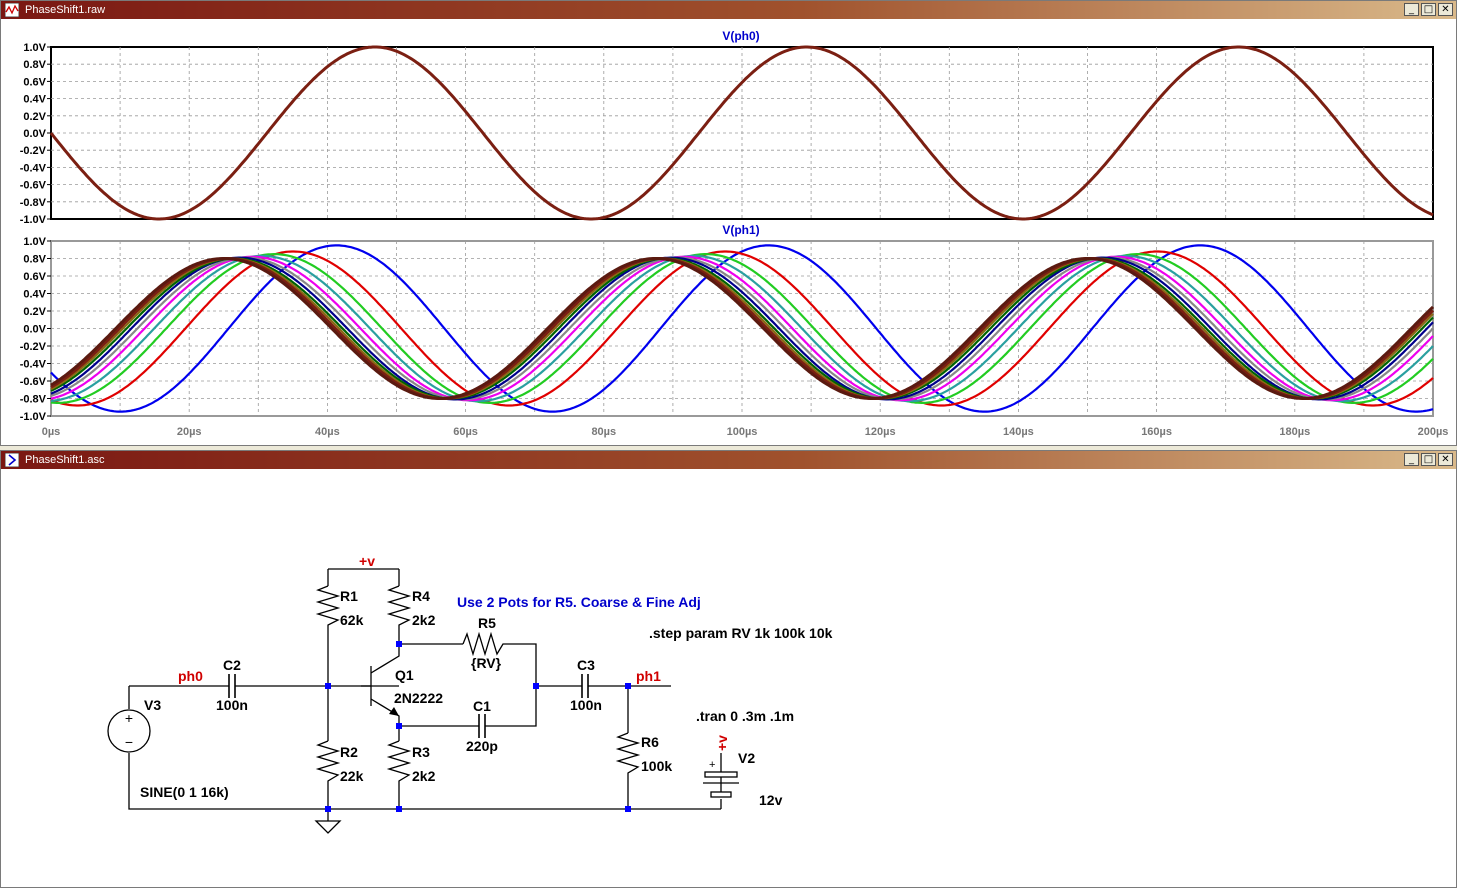 This screenshot has width=1457, height=888. What do you see at coordinates (34, 117) in the screenshot?
I see `ph0-ytick-label: 0.2V` at bounding box center [34, 117].